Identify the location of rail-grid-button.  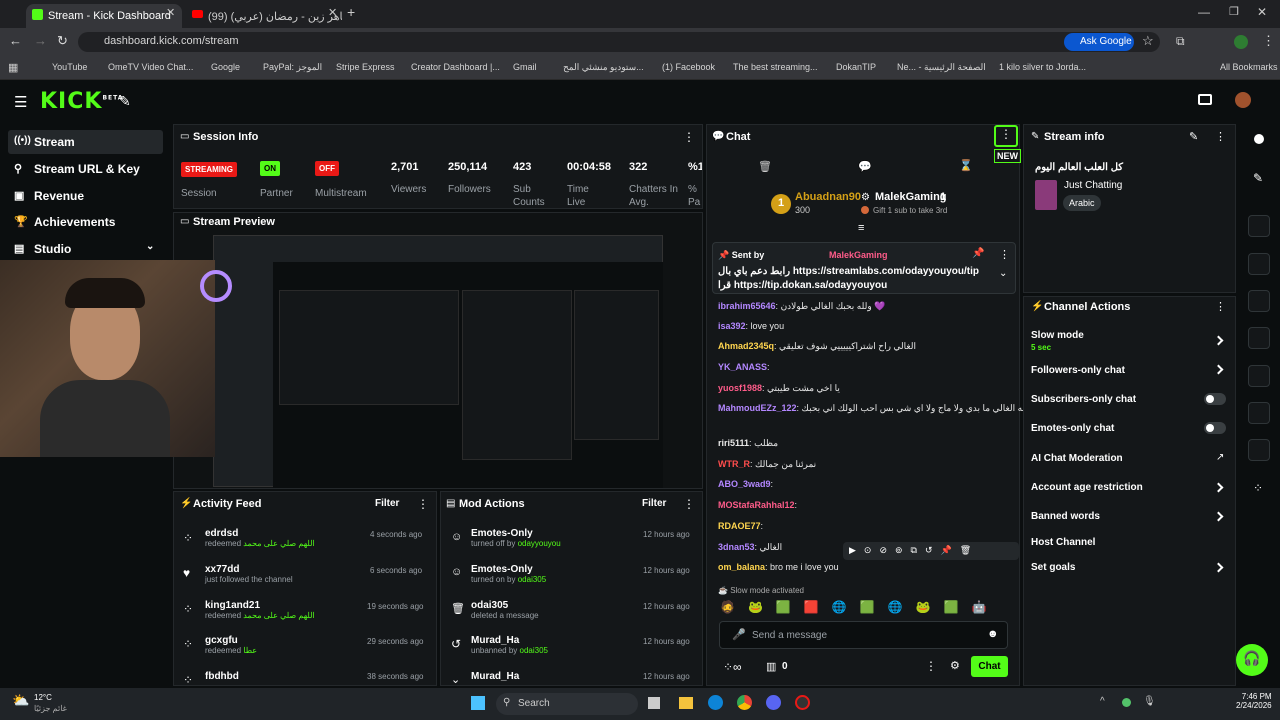
(1259, 413).